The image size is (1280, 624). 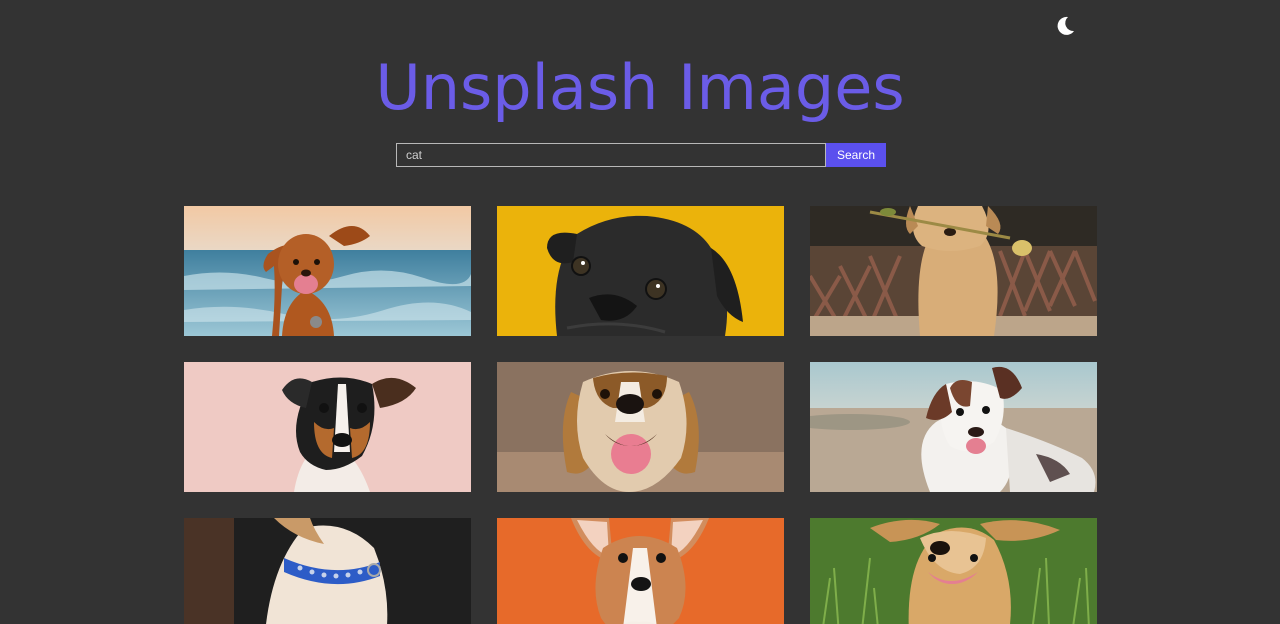 I want to click on search-bar: Search, so click(x=641, y=155).